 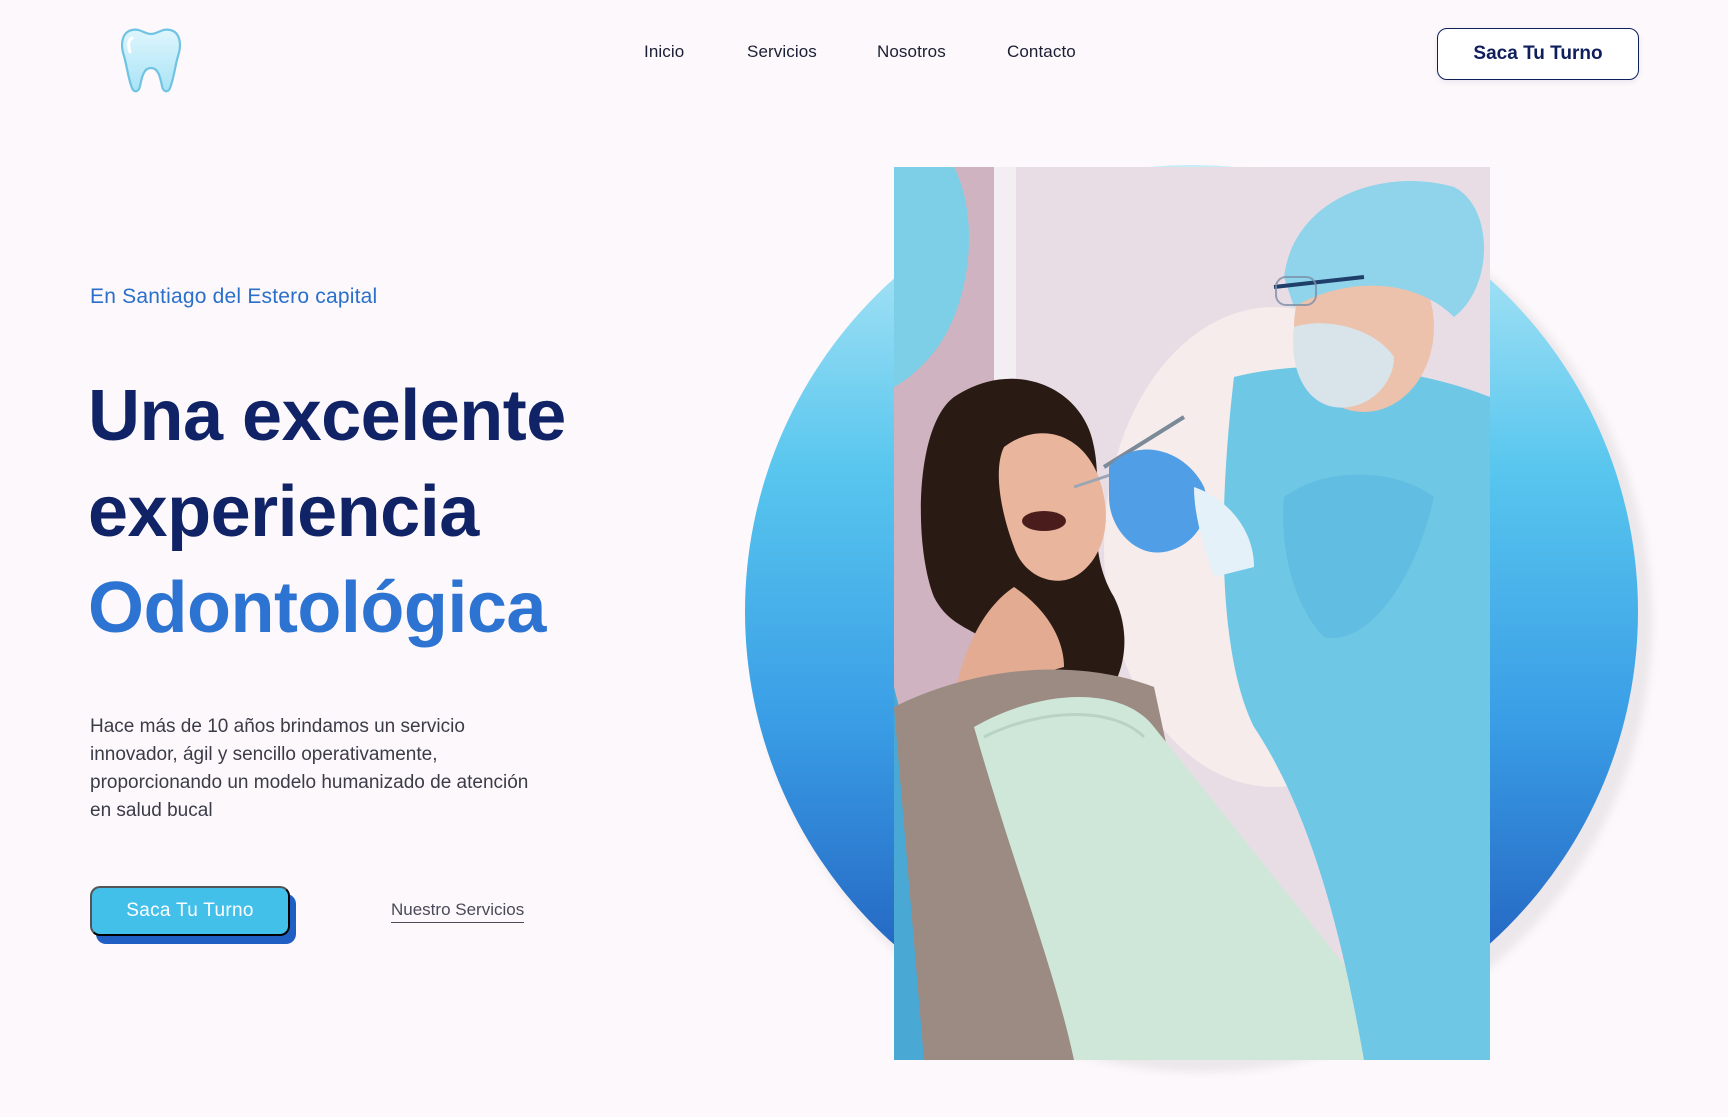 What do you see at coordinates (1041, 52) in the screenshot?
I see `nav-contacto: Contacto` at bounding box center [1041, 52].